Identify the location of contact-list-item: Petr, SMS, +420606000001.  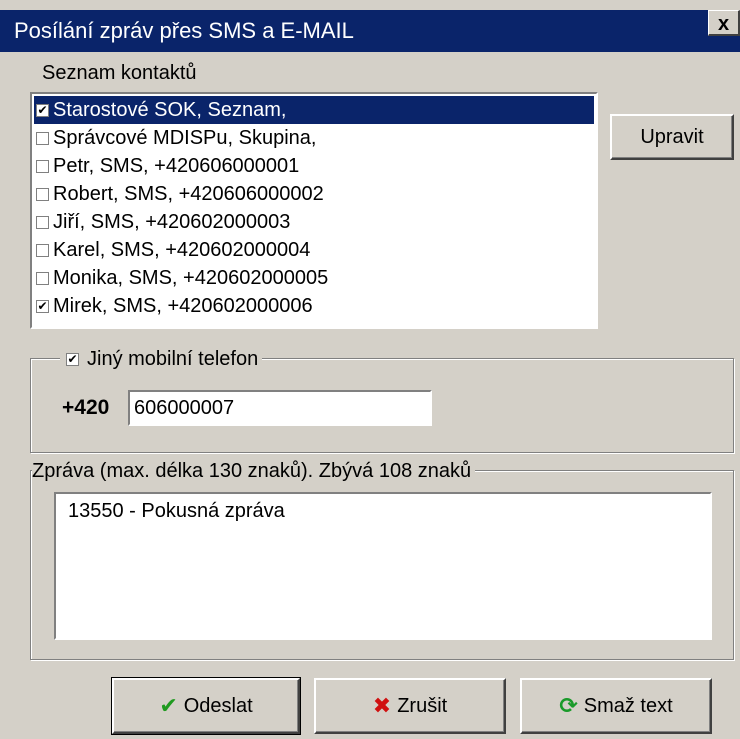
(315, 166).